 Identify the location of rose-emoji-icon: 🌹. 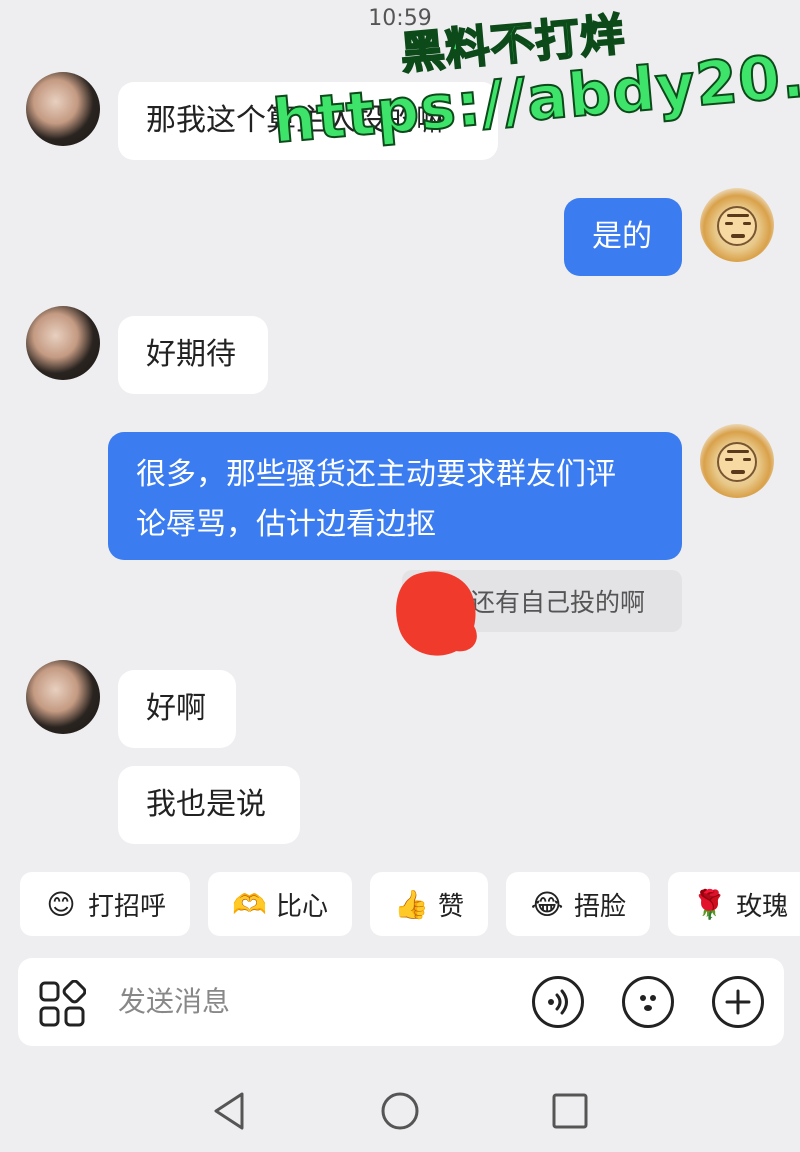
(709, 904).